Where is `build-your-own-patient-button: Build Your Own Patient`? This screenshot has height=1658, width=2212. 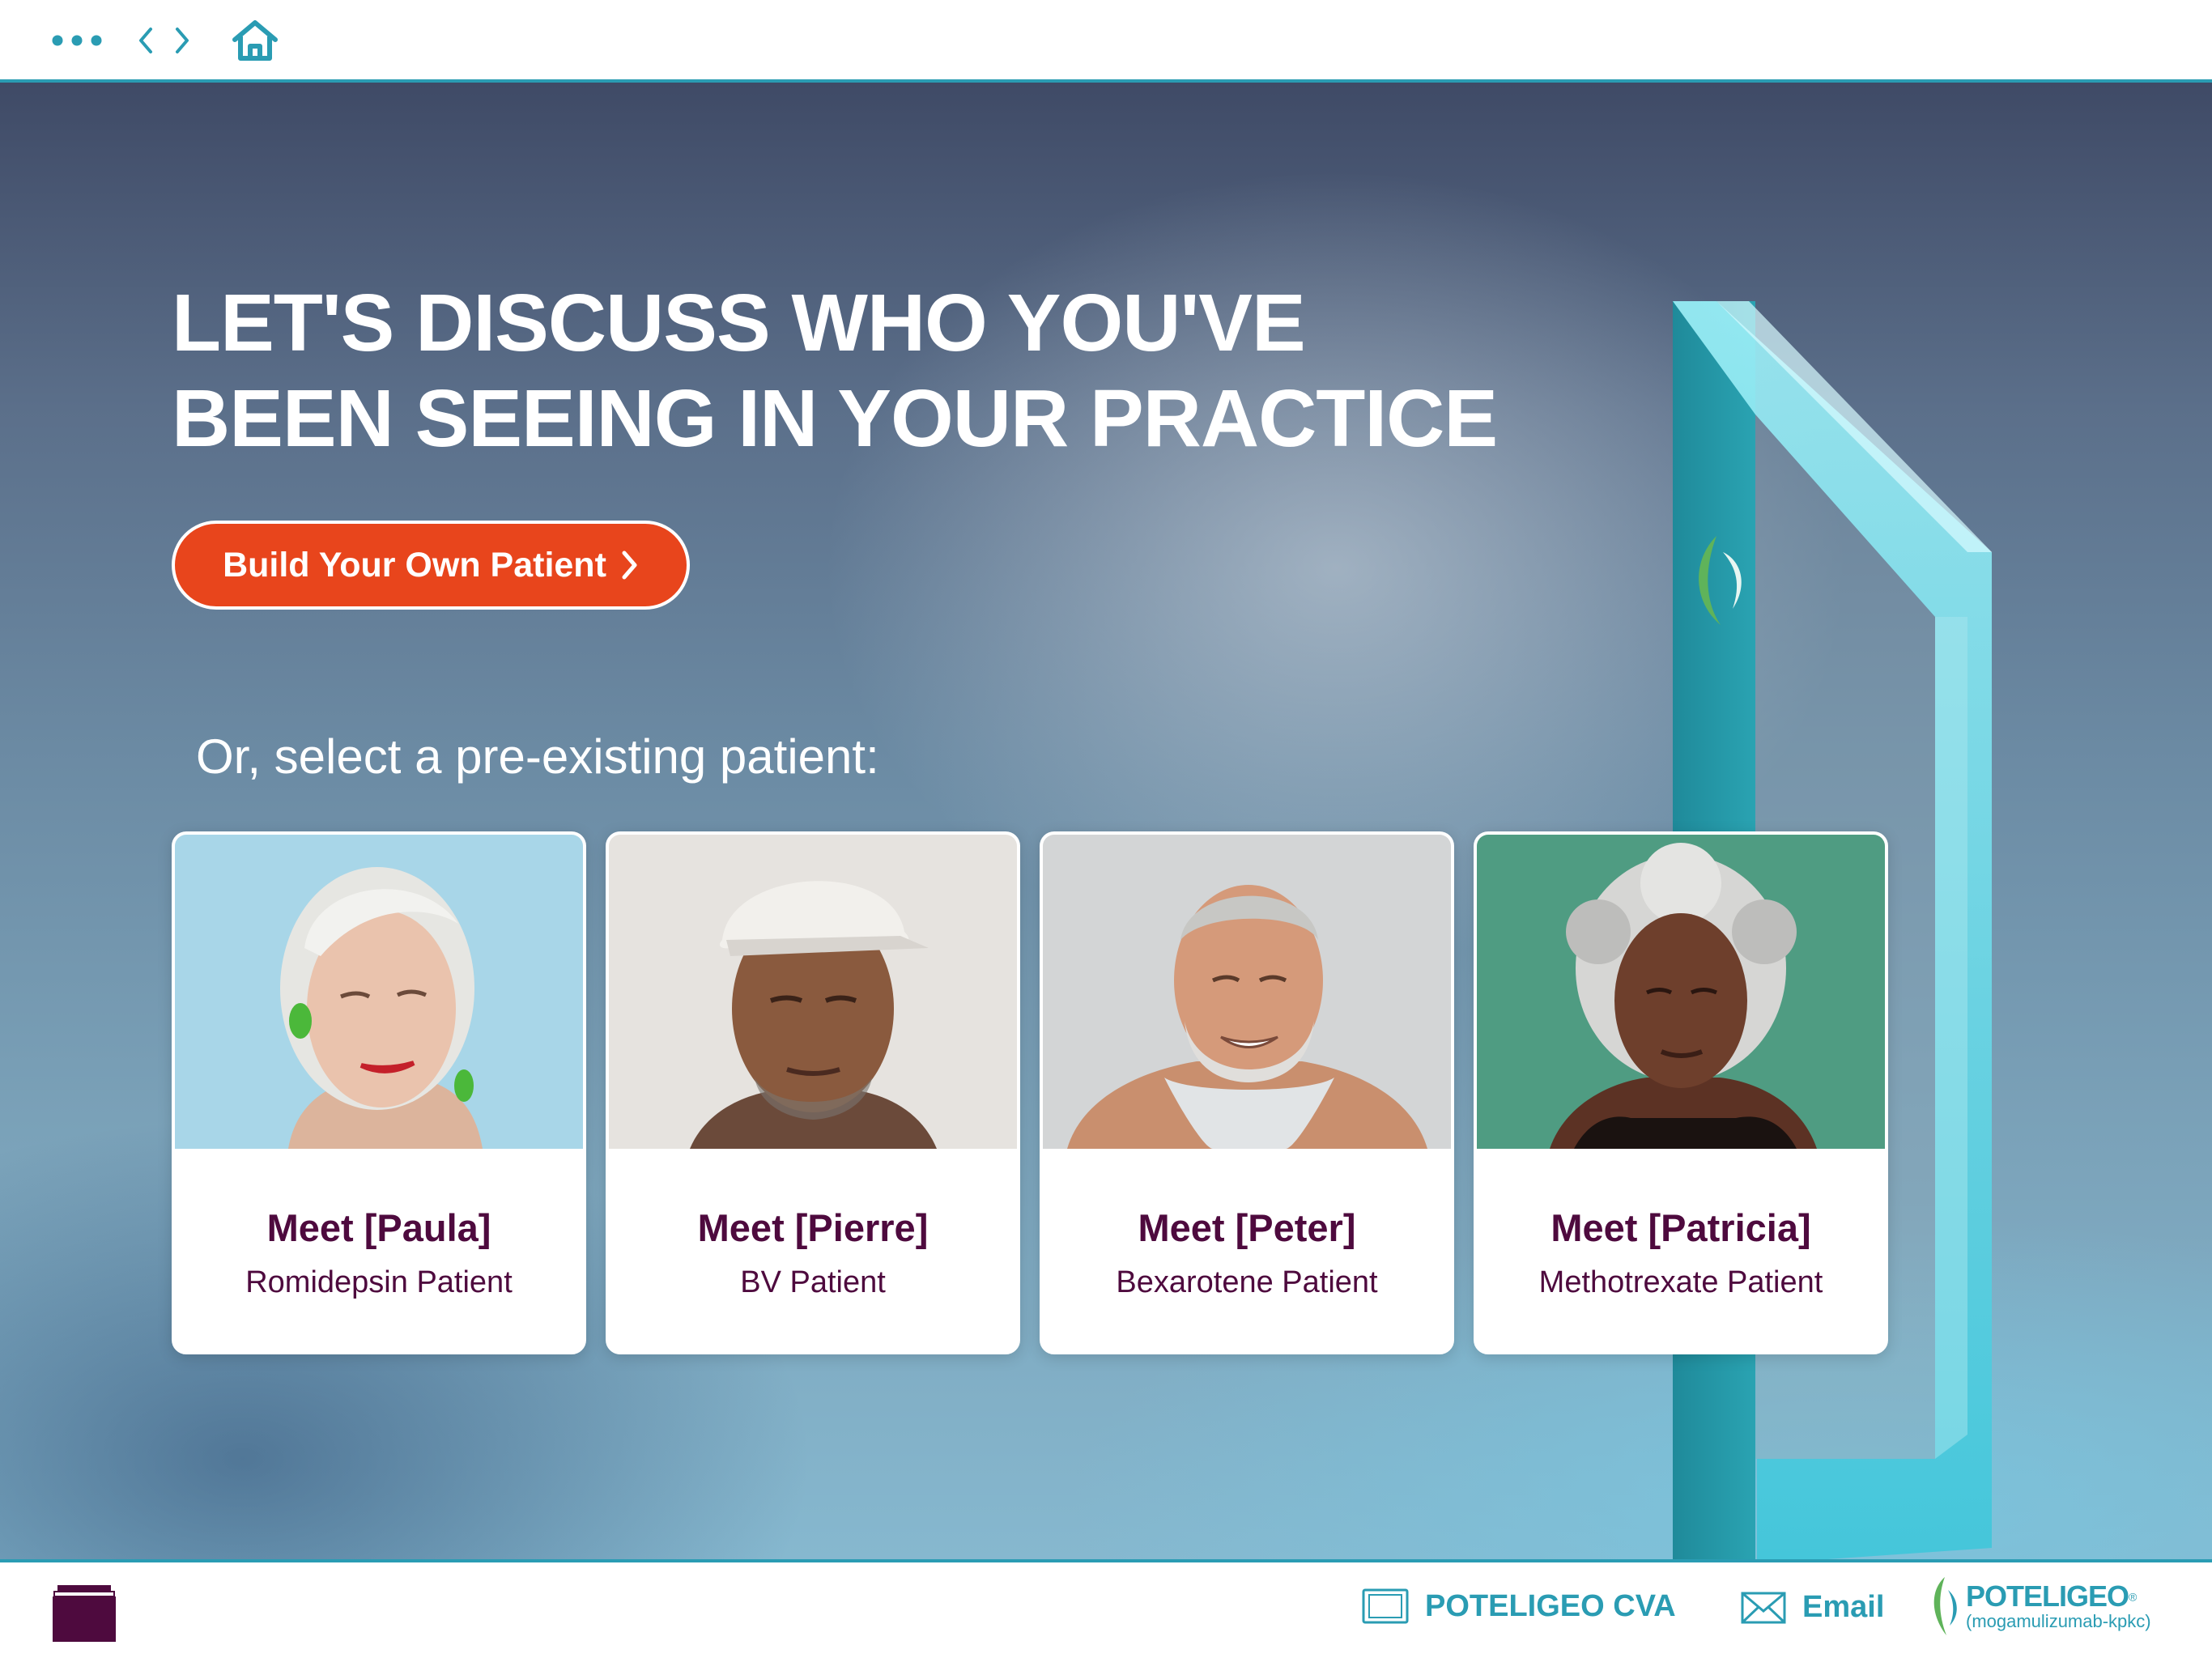
build-your-own-patient-button: Build Your Own Patient is located at coordinates (431, 565).